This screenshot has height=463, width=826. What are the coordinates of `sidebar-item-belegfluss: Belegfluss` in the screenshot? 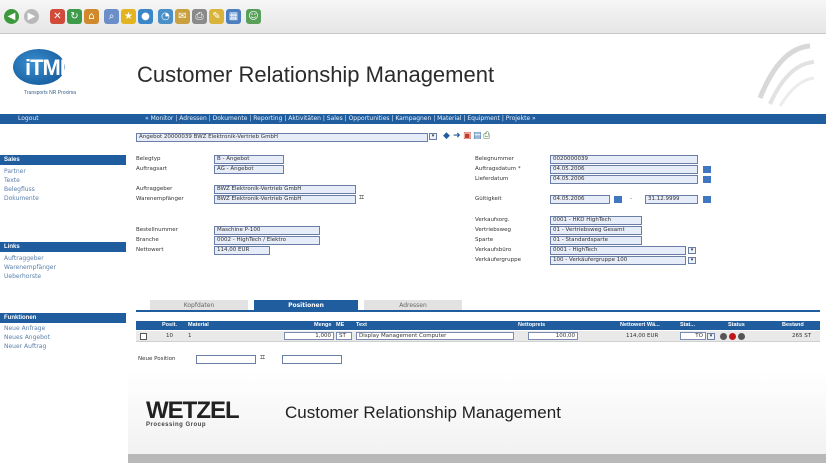 It's located at (19, 189).